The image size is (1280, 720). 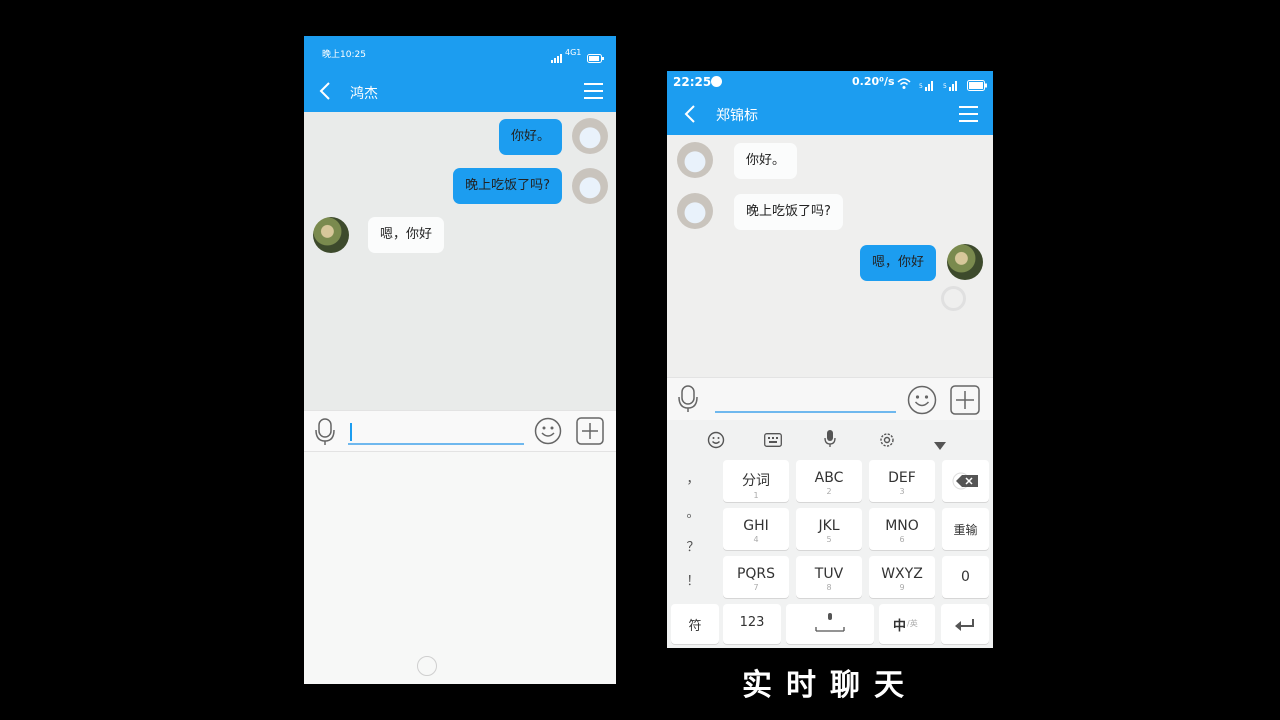 I want to click on key-label: DEF, so click(x=902, y=478).